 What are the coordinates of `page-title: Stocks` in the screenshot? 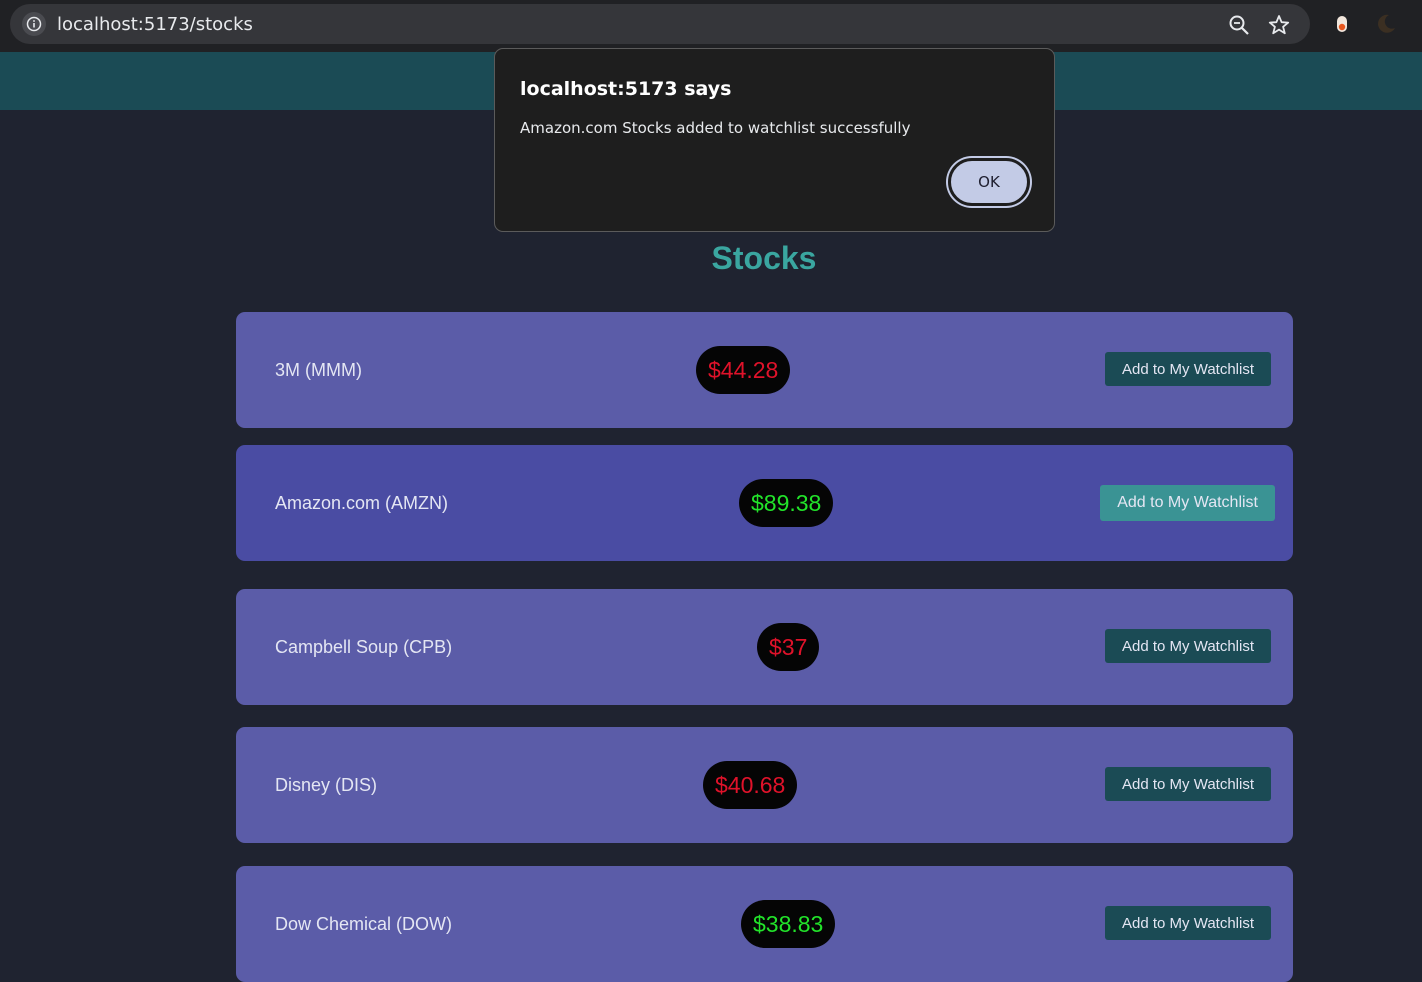 It's located at (764, 258).